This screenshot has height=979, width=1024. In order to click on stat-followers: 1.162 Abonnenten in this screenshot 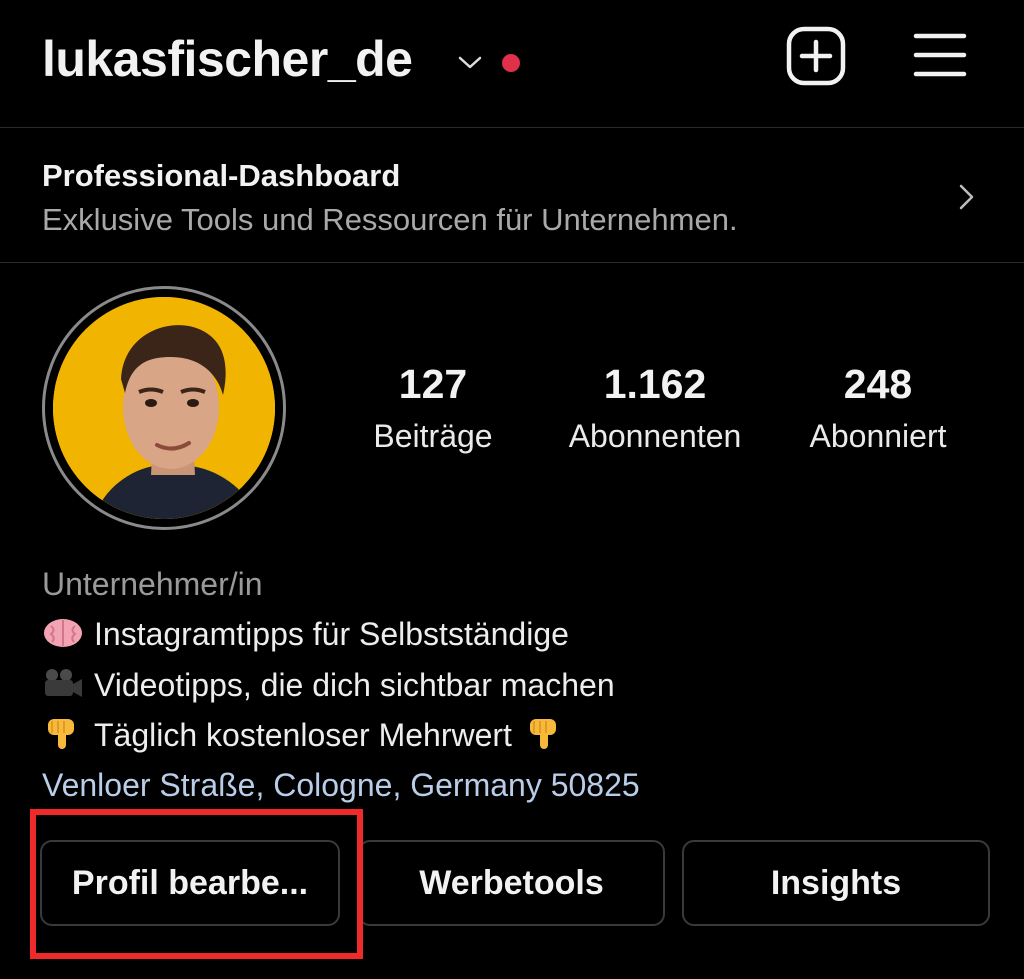, I will do `click(655, 410)`.